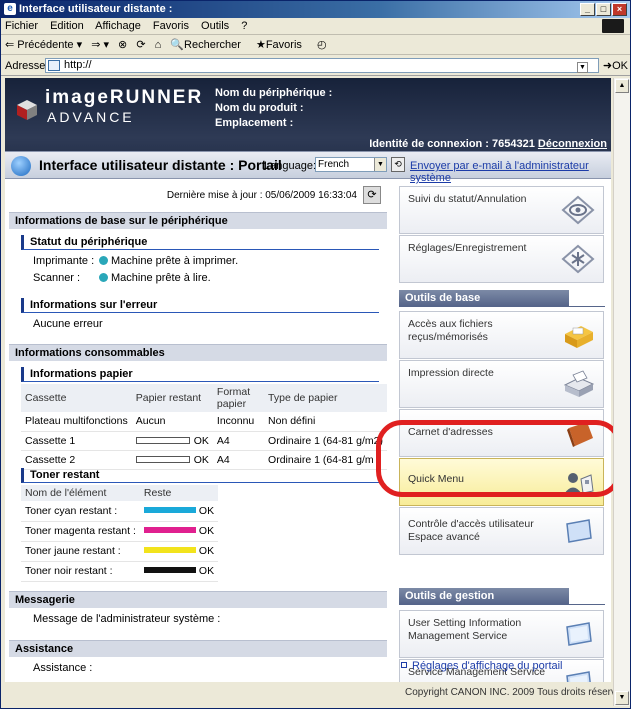  Describe the element at coordinates (160, 165) in the screenshot. I see `page-title: Interface utilisateur distante : Portail` at that location.